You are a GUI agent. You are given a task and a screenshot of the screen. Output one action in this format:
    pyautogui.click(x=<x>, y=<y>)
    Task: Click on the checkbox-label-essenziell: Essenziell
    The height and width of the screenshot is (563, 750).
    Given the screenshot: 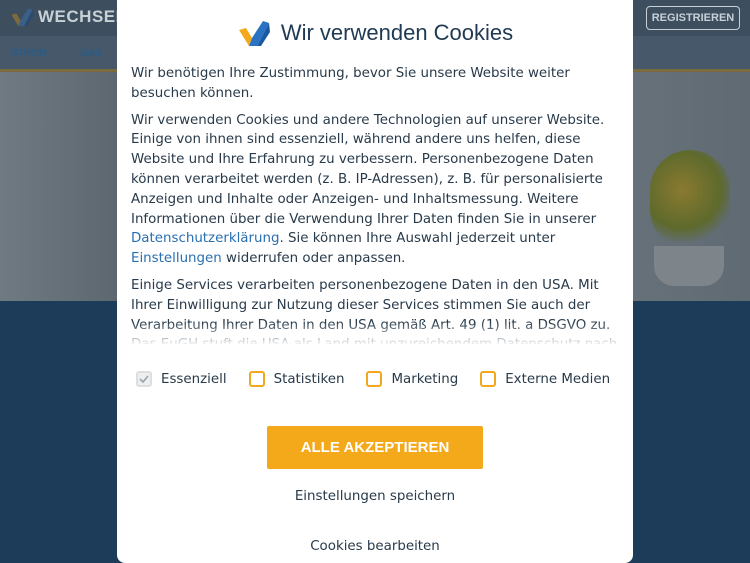 What is the action you would take?
    pyautogui.click(x=194, y=379)
    